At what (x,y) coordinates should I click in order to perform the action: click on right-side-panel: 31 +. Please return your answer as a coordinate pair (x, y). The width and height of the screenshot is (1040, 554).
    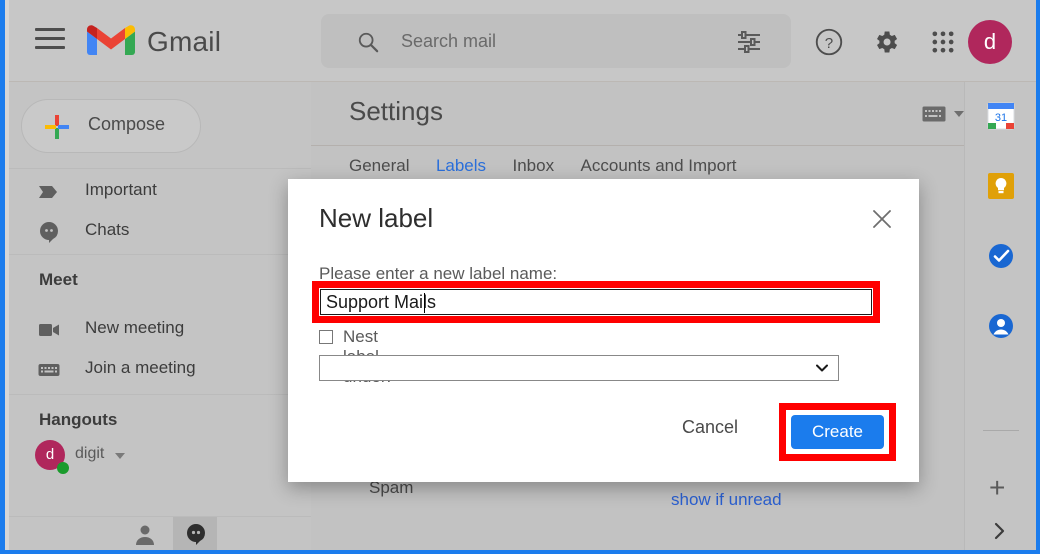
    Looking at the image, I should click on (1000, 316).